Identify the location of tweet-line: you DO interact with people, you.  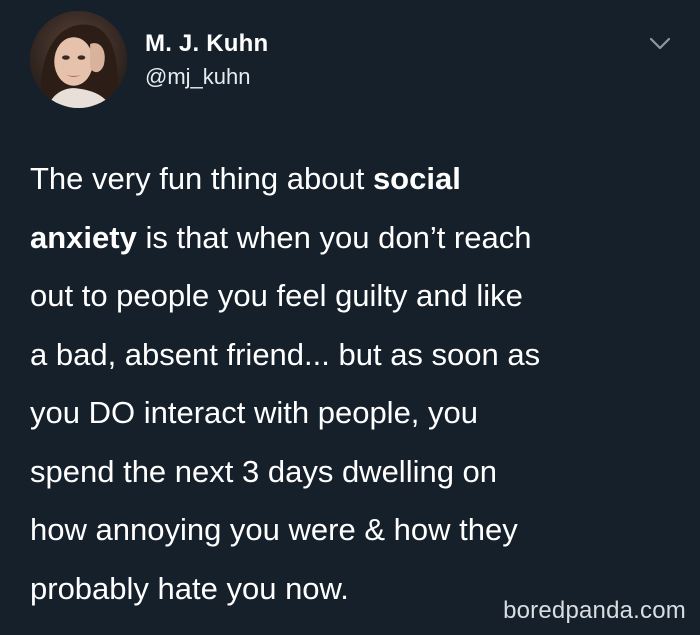
(254, 412).